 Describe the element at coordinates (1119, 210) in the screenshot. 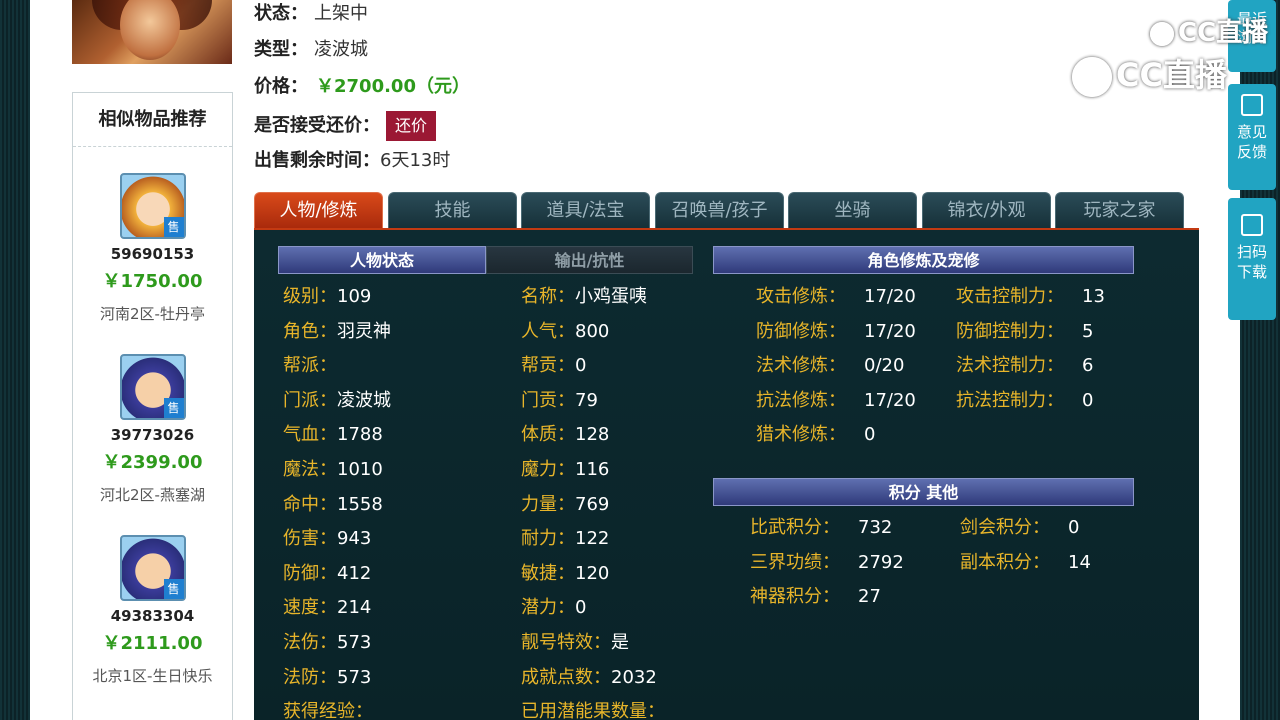

I see `tab-home: 玩家之家` at that location.